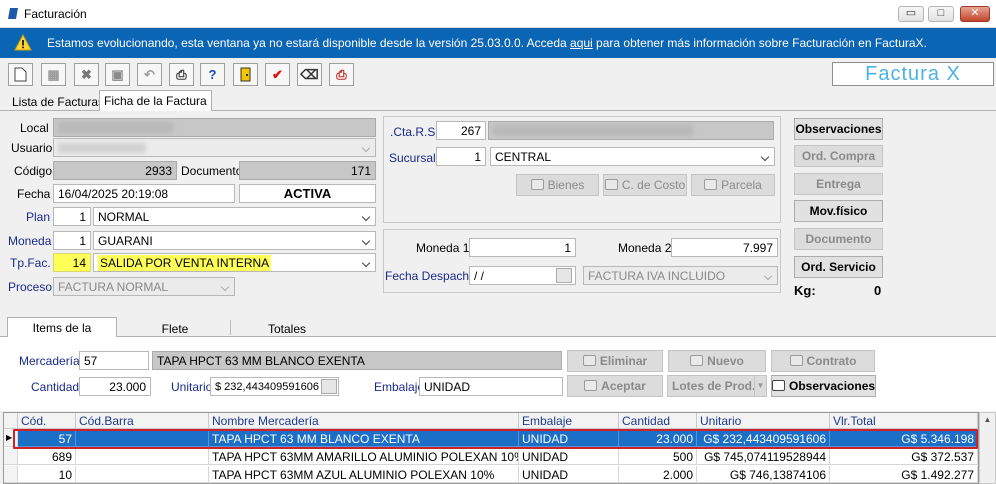  Describe the element at coordinates (838, 129) in the screenshot. I see `observaciones-button: Observaciones` at that location.